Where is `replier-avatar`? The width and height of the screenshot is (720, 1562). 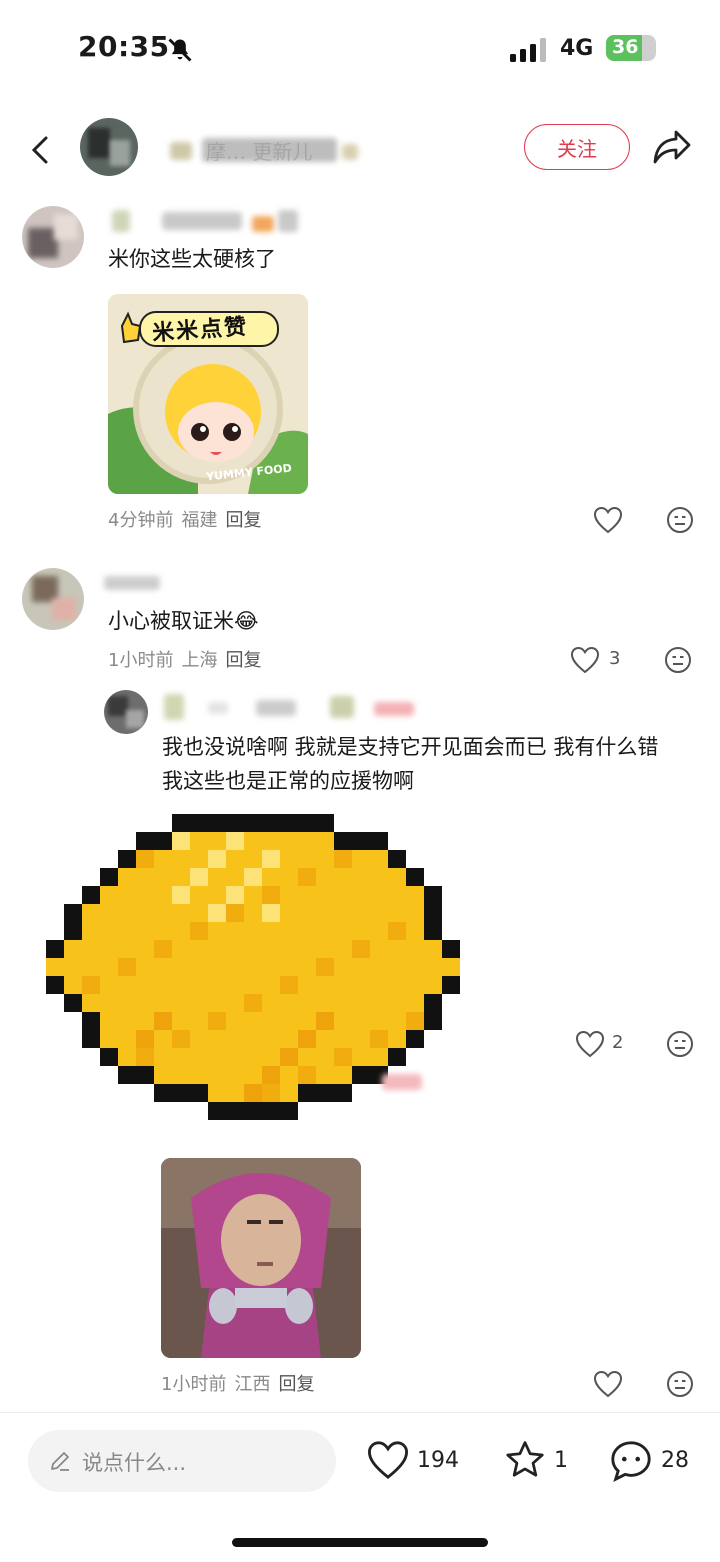 replier-avatar is located at coordinates (126, 712).